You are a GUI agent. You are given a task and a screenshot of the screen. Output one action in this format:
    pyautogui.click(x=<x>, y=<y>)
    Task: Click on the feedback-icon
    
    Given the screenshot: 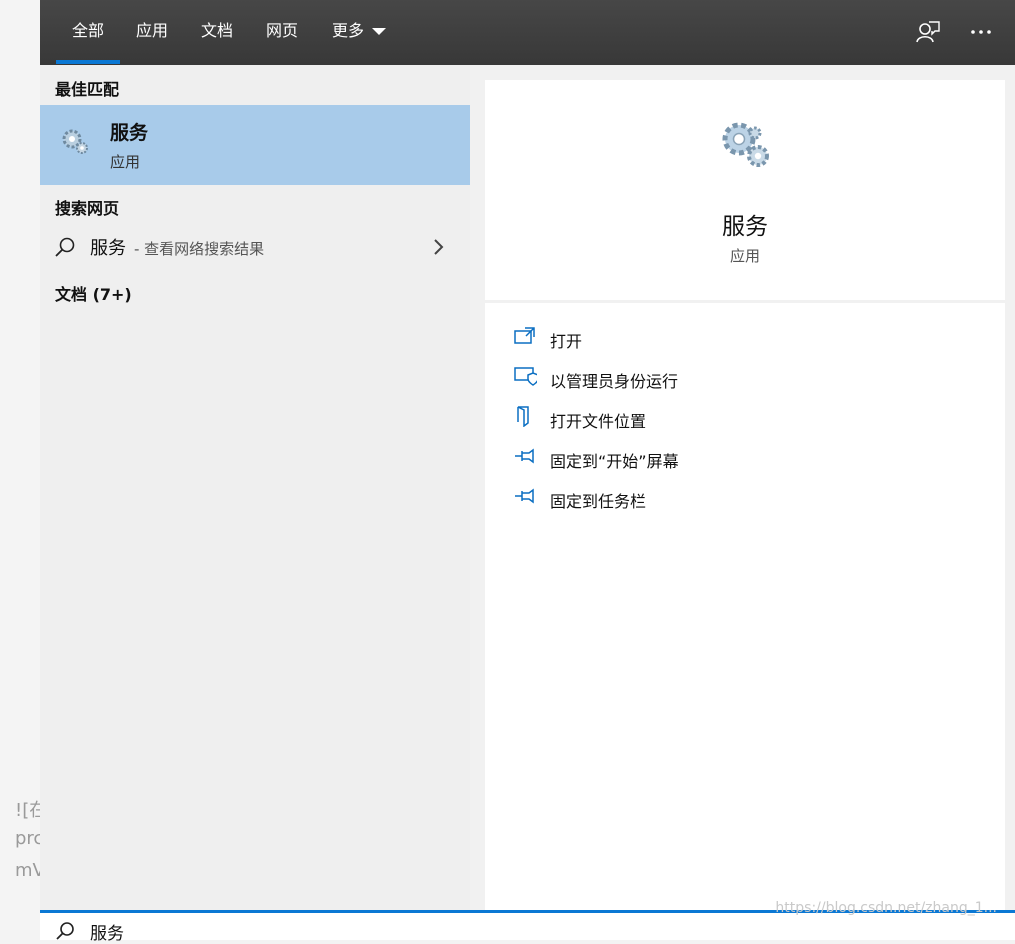 What is the action you would take?
    pyautogui.click(x=928, y=32)
    